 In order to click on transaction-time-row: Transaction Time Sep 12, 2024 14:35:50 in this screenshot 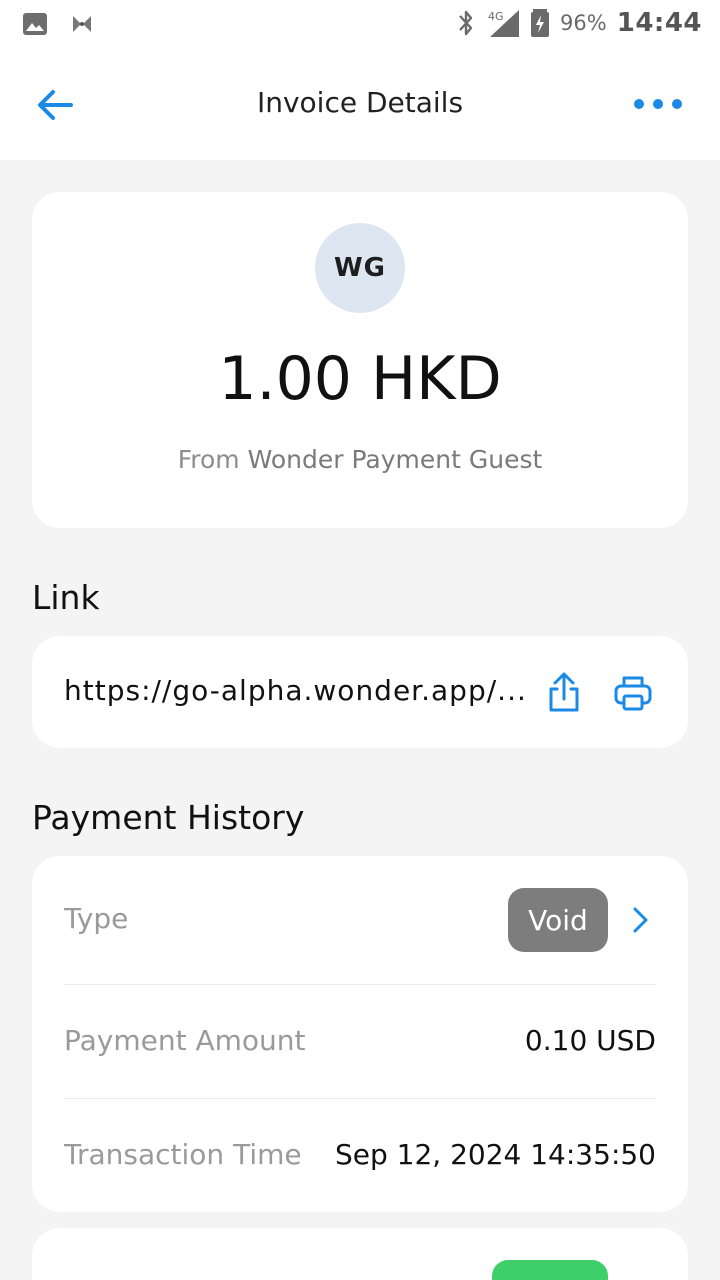, I will do `click(360, 1158)`.